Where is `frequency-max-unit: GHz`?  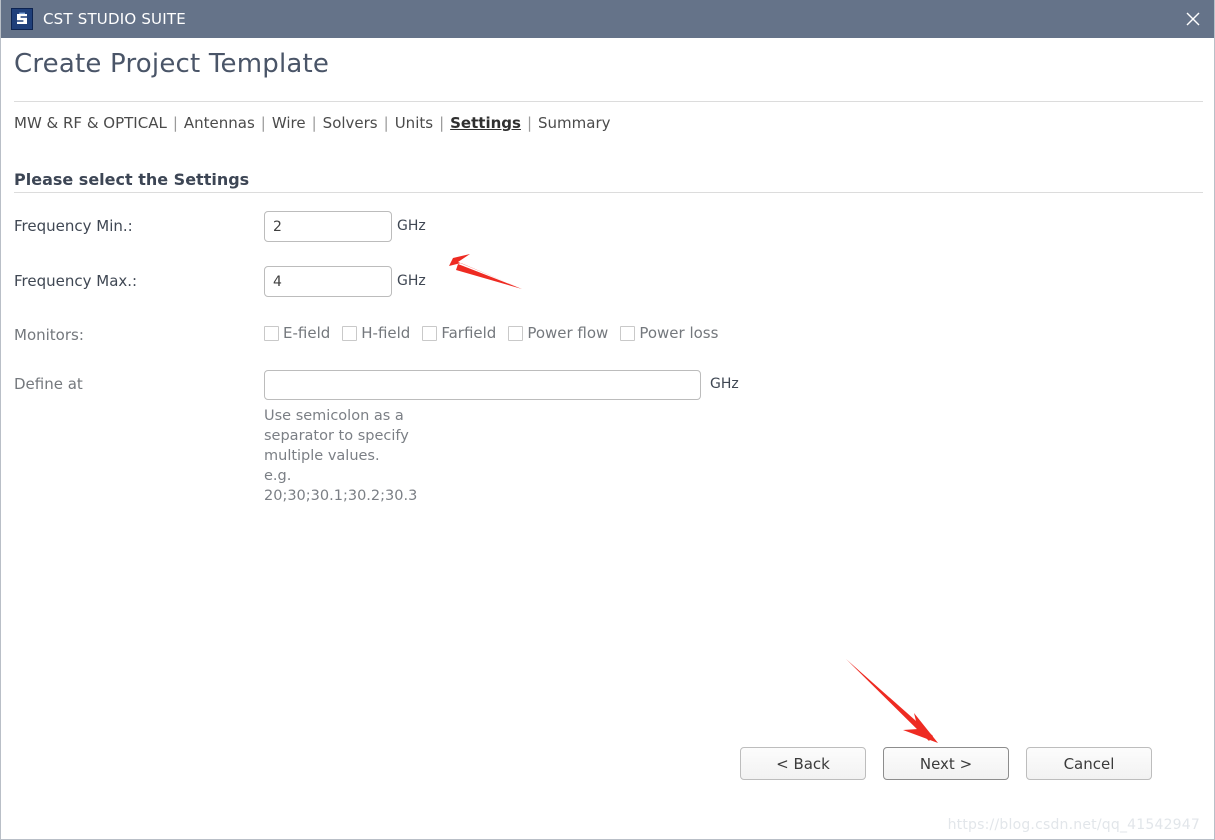 frequency-max-unit: GHz is located at coordinates (411, 281).